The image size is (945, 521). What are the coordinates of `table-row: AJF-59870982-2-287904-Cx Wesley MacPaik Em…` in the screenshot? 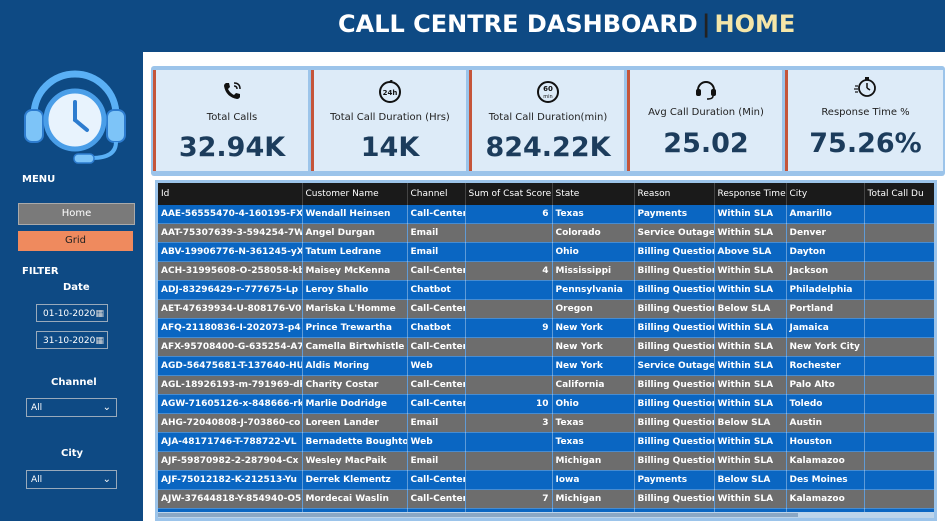 It's located at (546, 461).